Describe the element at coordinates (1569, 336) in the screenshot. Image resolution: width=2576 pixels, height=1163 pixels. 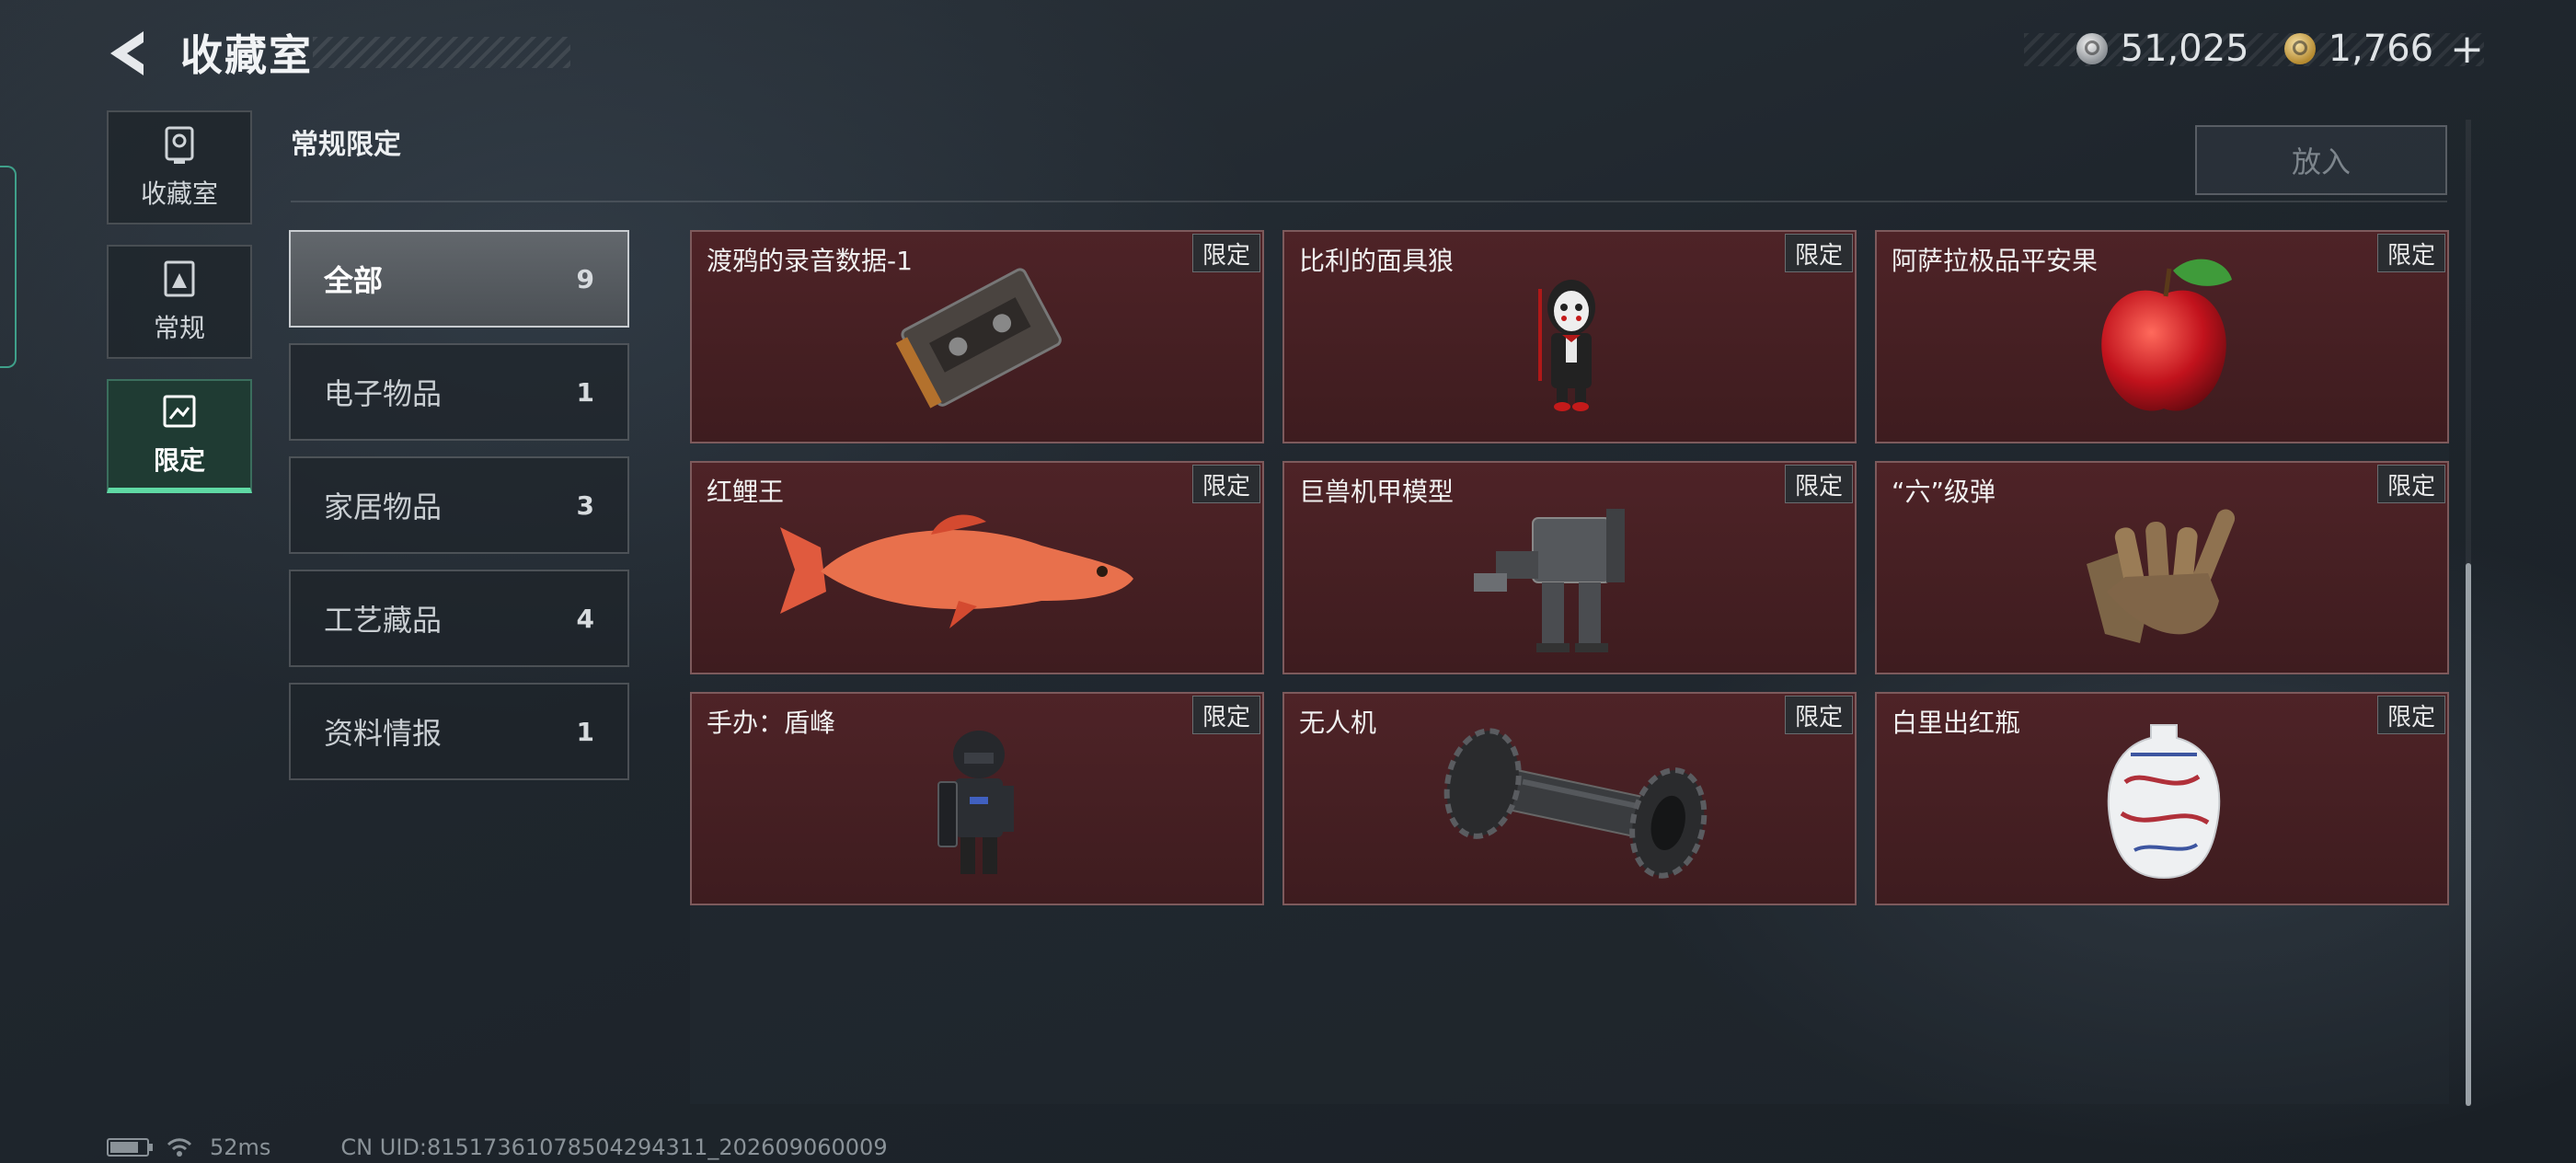
I see `item-card: 比利的面具狼 限定` at that location.